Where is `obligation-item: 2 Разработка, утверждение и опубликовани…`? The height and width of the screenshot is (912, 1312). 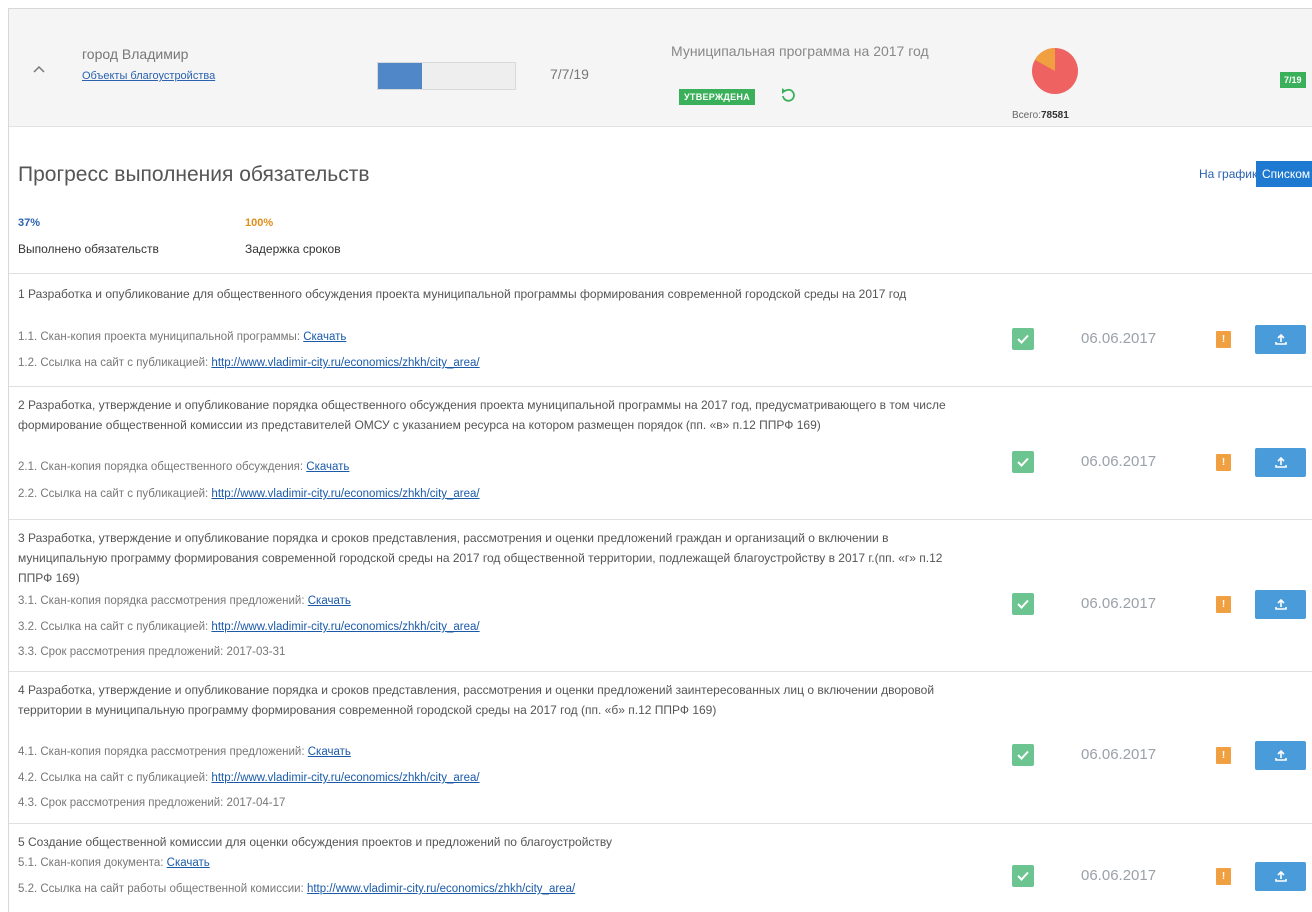 obligation-item: 2 Разработка, утверждение и опубликовани… is located at coordinates (660, 452).